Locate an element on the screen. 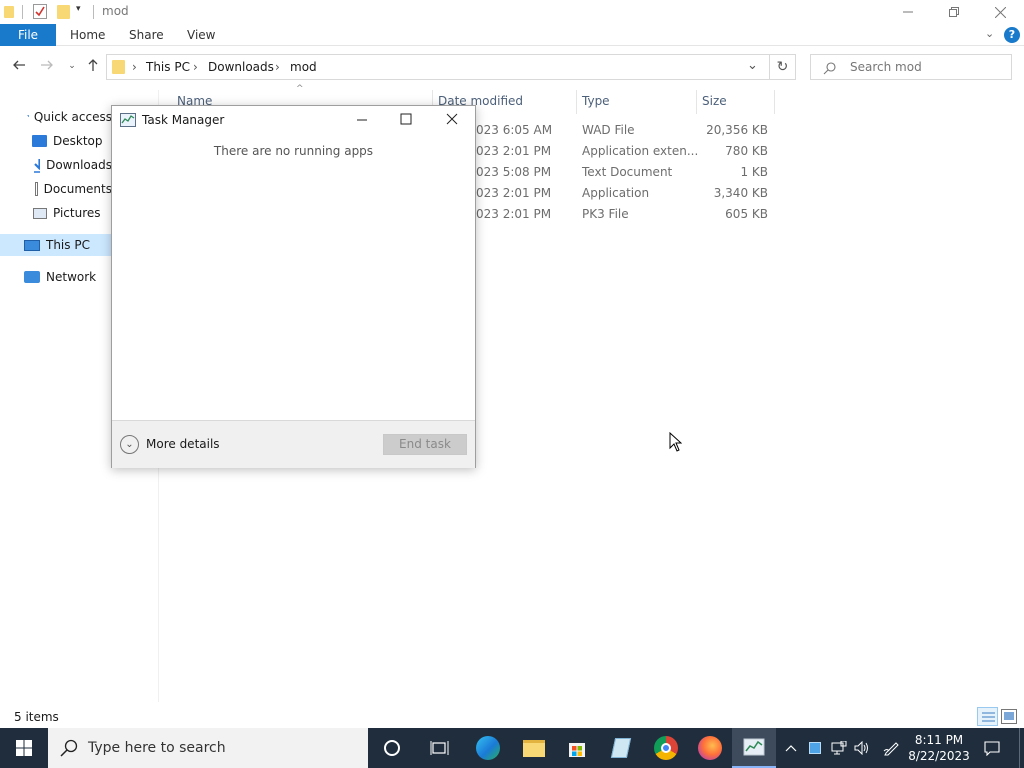  search-input: Search mod is located at coordinates (886, 67).